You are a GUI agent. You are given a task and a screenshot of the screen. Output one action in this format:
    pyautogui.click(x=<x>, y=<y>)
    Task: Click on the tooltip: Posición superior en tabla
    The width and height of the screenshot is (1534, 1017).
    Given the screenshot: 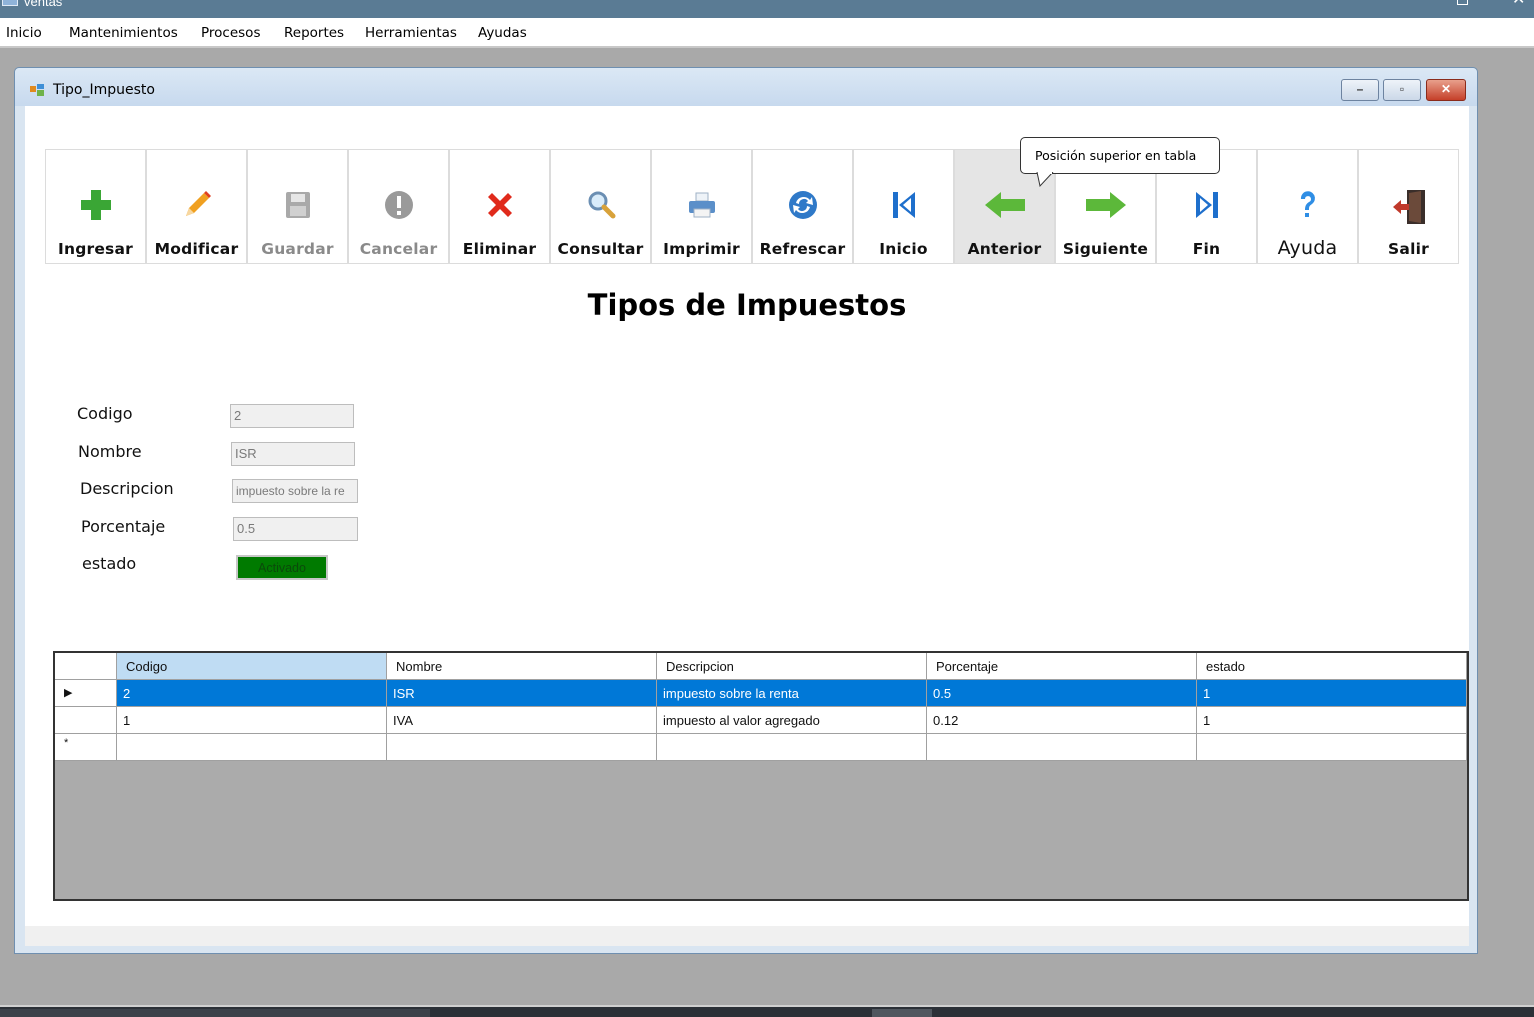 What is the action you would take?
    pyautogui.click(x=1120, y=155)
    